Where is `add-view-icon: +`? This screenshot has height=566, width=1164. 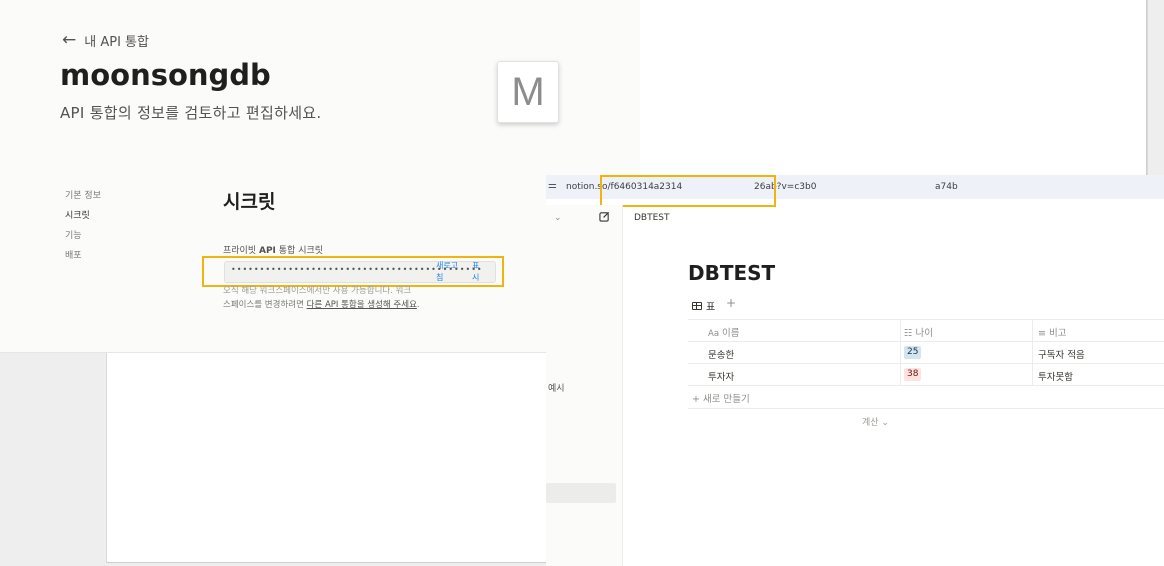
add-view-icon: + is located at coordinates (731, 303).